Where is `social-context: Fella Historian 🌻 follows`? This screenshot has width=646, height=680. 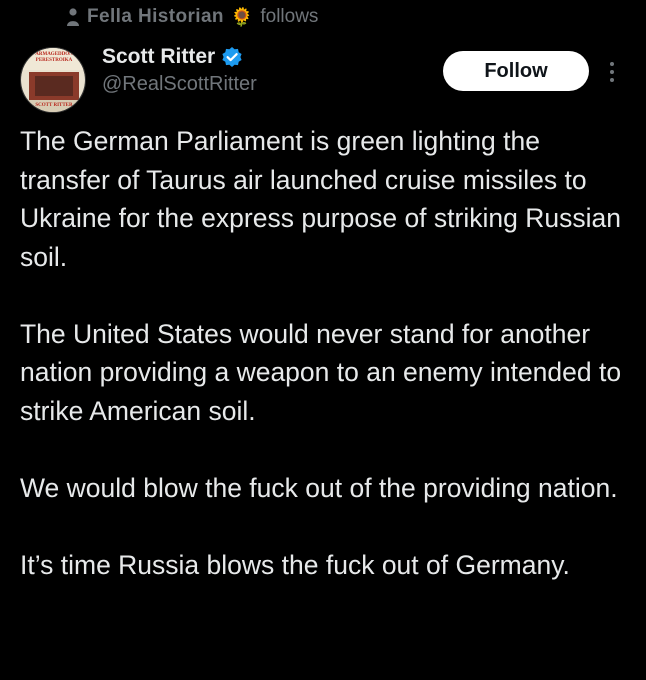
social-context: Fella Historian 🌻 follows is located at coordinates (192, 17).